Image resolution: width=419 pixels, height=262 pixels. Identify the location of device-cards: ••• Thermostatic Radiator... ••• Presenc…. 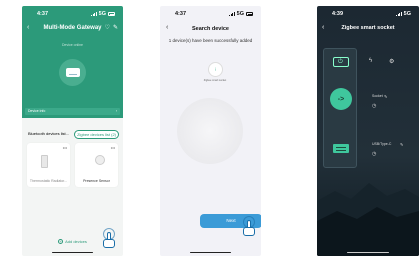
(72, 165).